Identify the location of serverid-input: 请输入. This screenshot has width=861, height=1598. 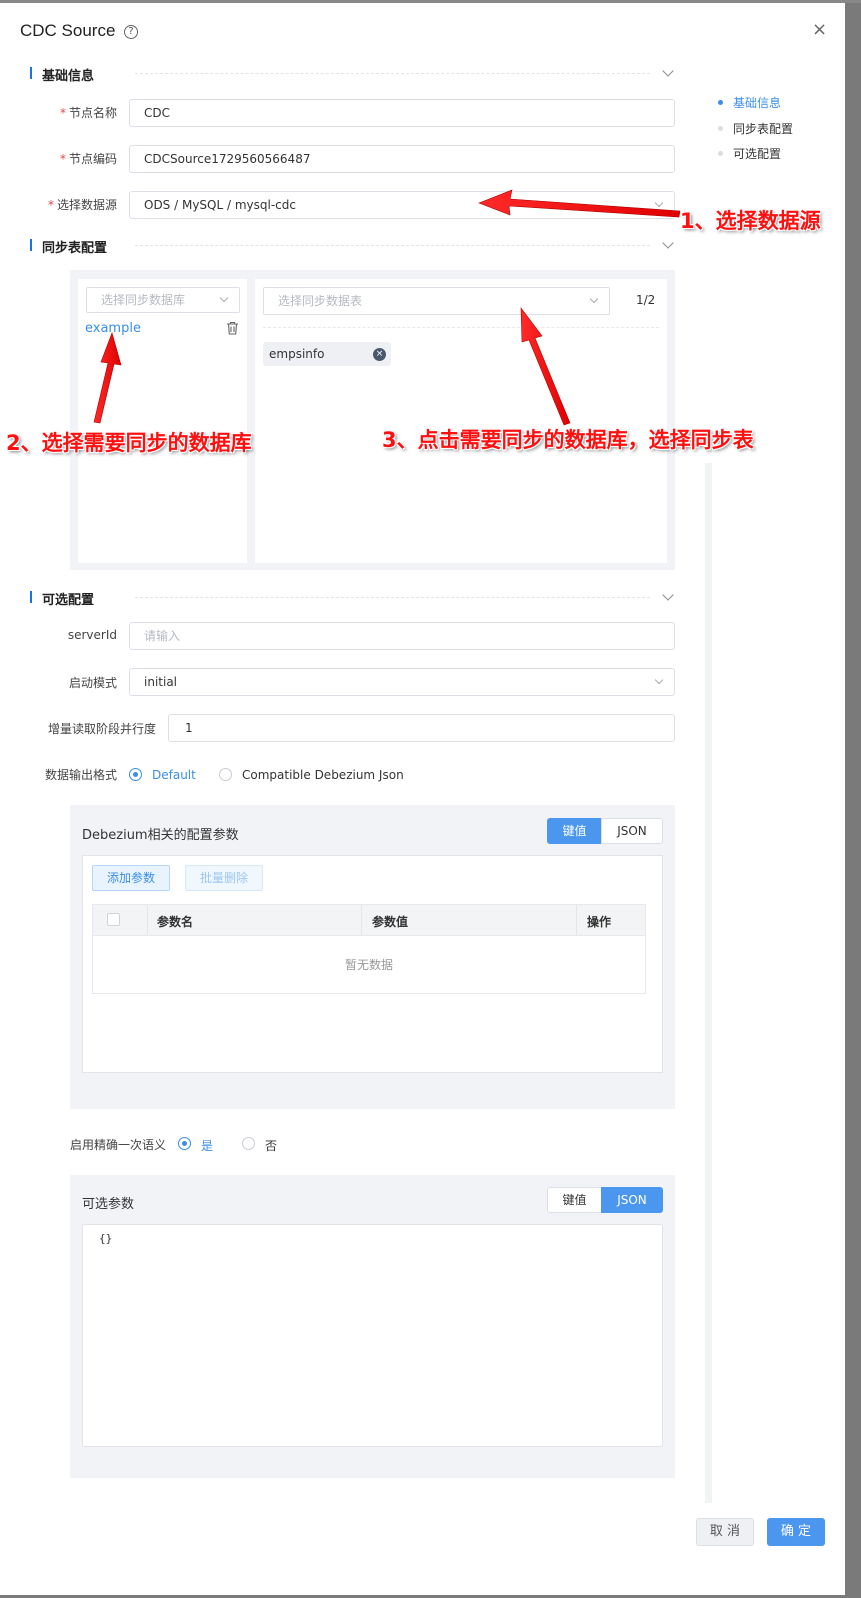
(402, 636).